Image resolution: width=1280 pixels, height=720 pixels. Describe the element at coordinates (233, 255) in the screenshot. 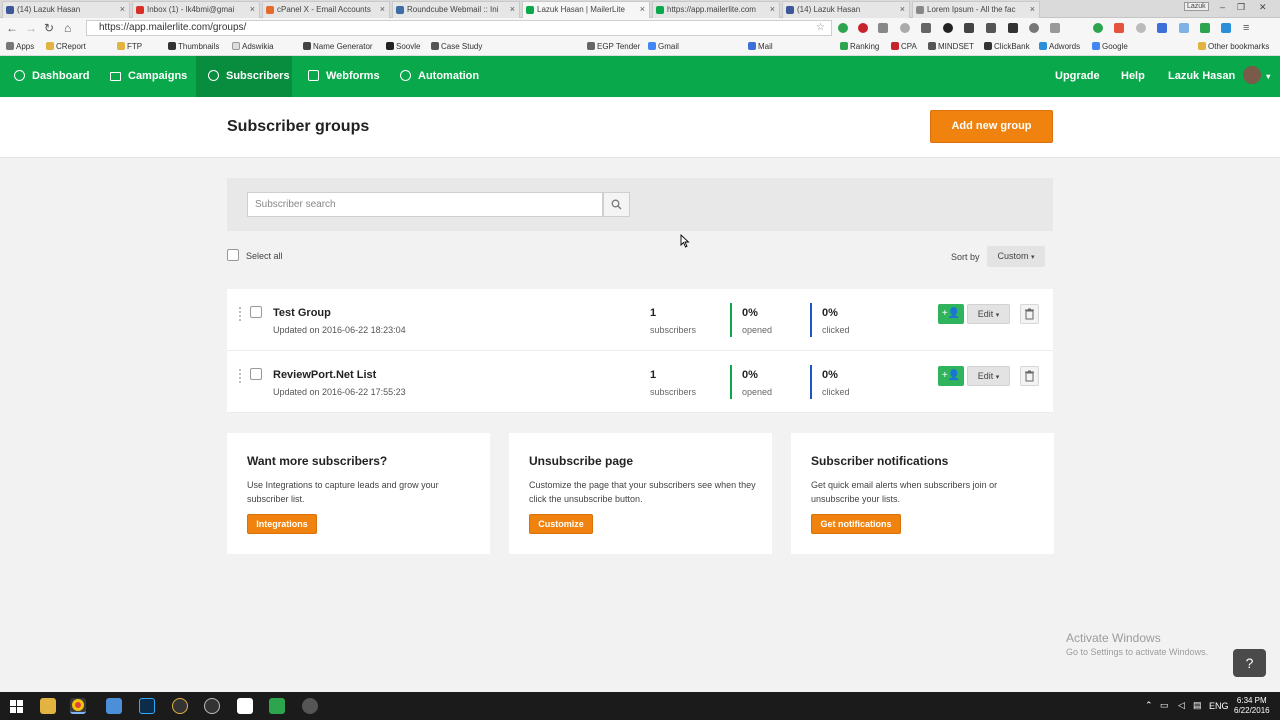

I see `select-all-checkbox` at that location.